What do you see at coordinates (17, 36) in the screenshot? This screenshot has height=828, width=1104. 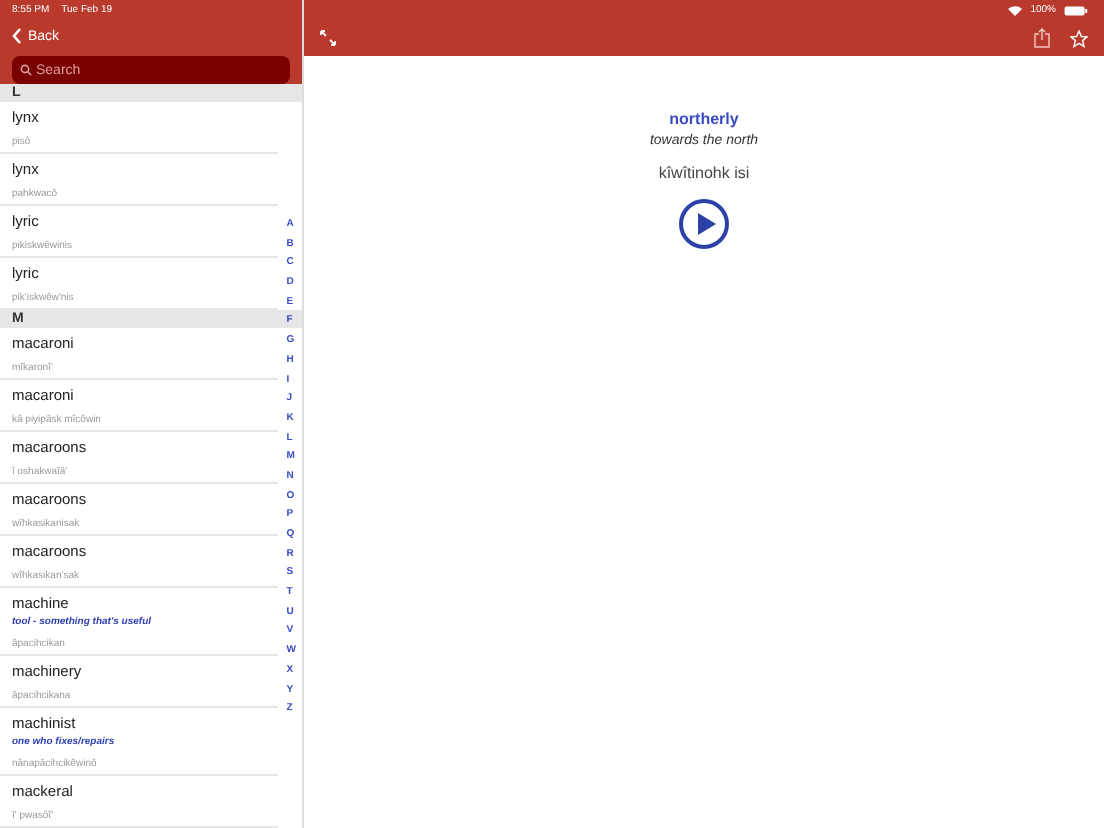 I see `back-chevron-icon` at bounding box center [17, 36].